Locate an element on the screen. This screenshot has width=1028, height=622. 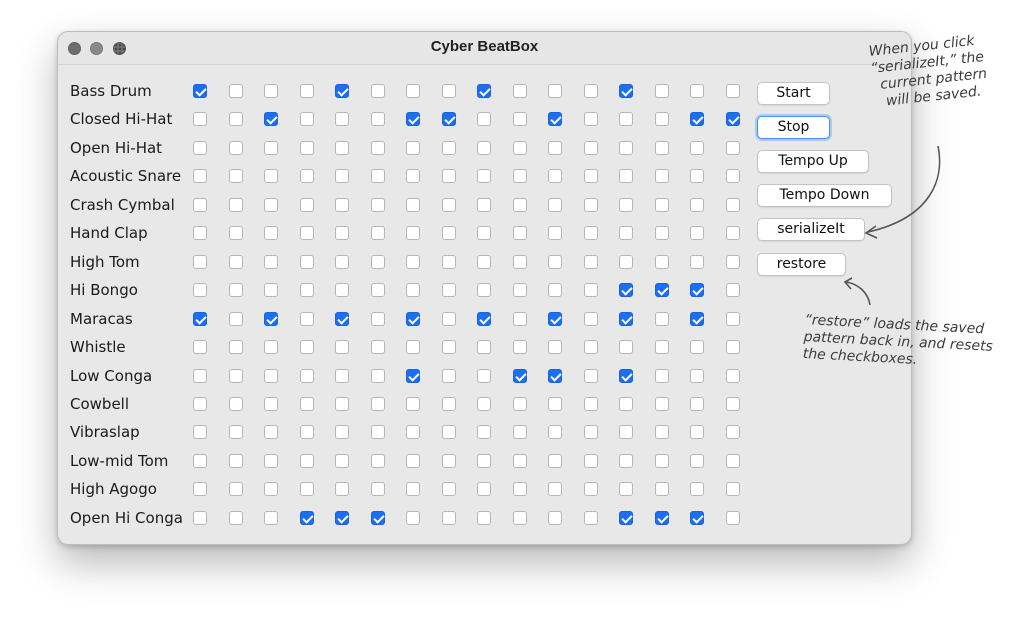
tempo-up-button: Tempo Up is located at coordinates (813, 161).